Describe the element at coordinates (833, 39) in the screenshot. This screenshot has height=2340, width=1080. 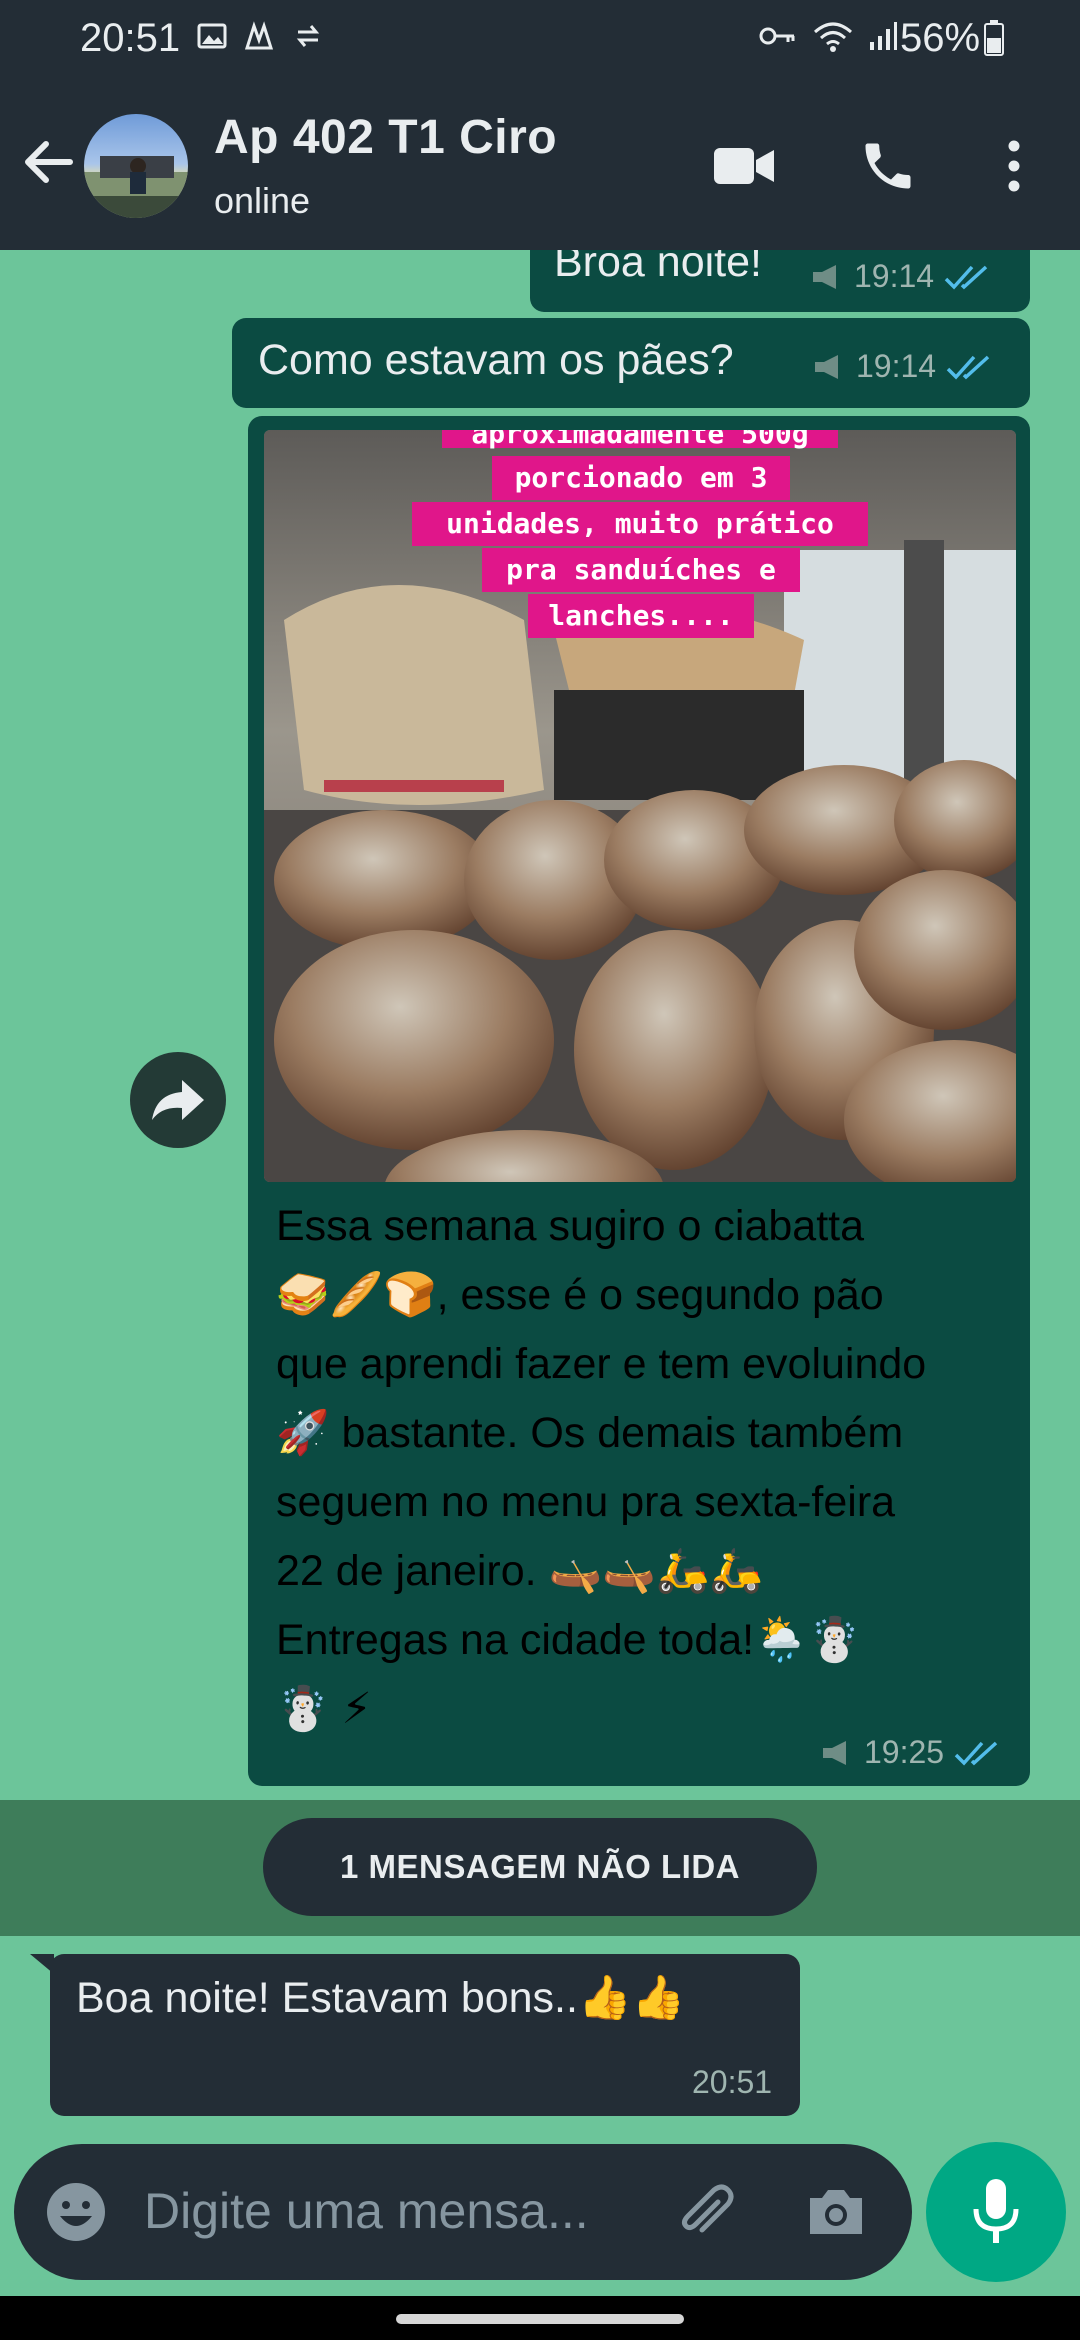
I see `wifi-icon` at that location.